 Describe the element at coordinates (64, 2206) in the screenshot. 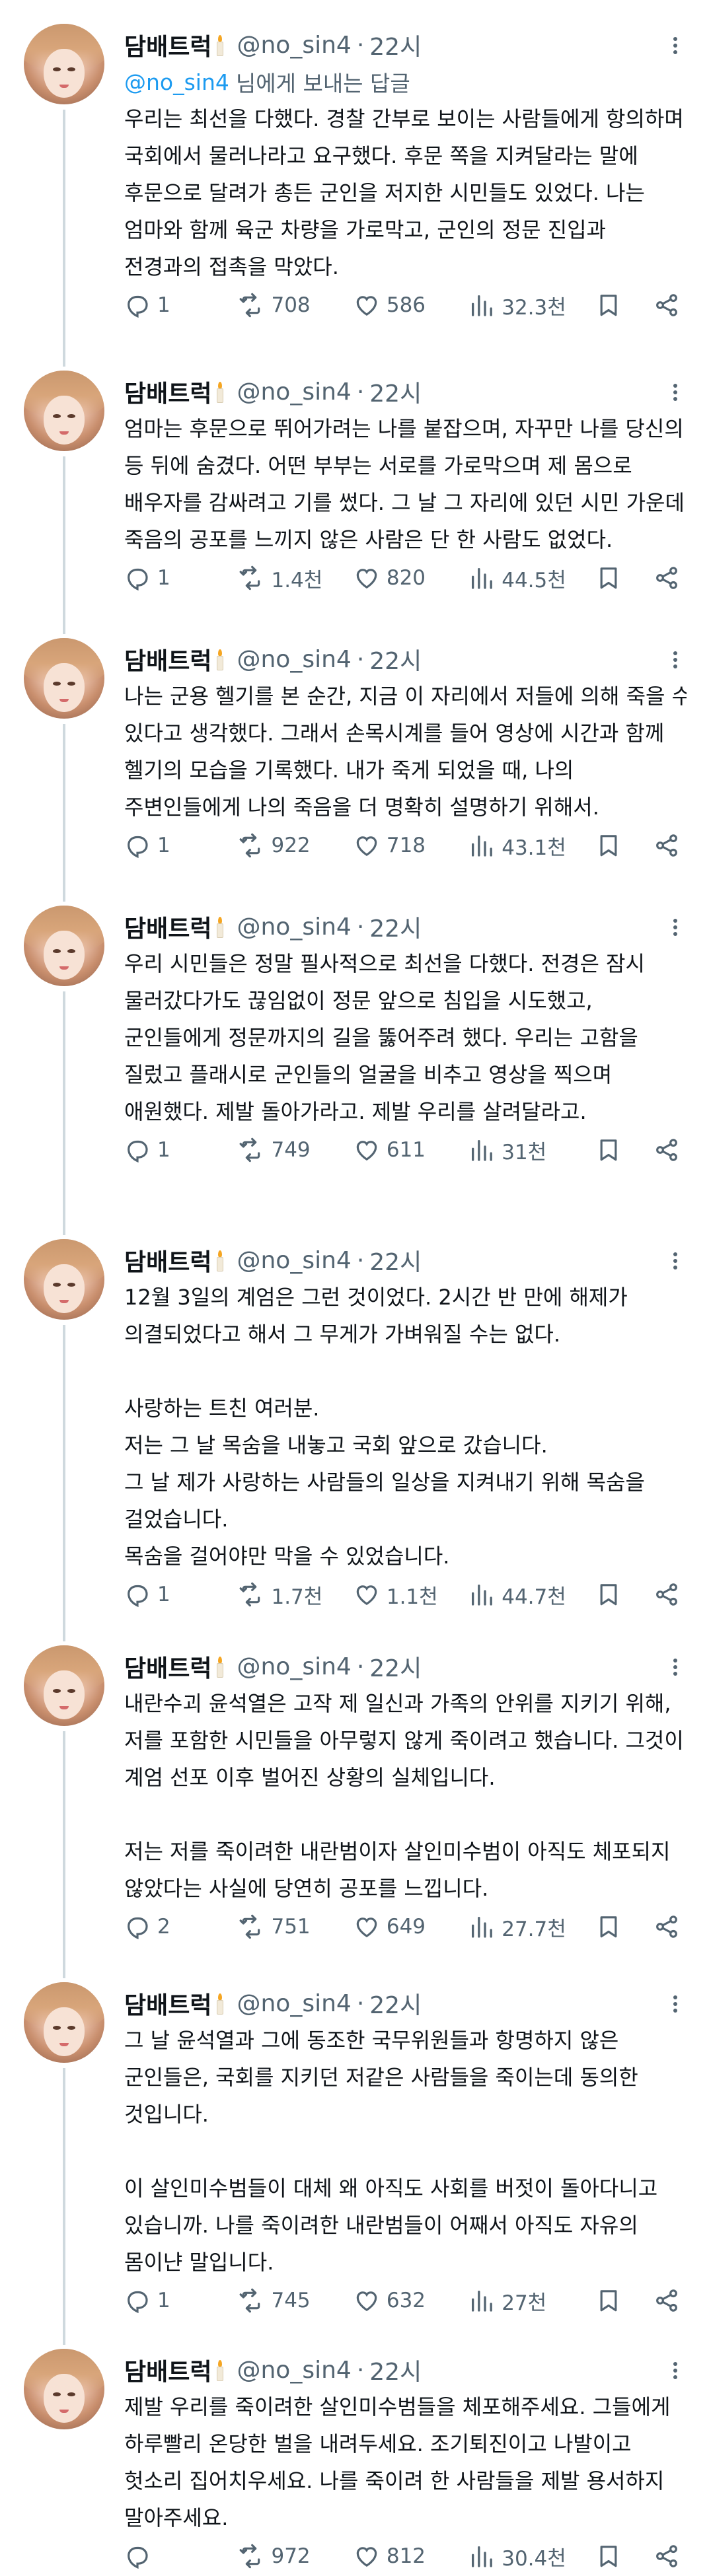

I see `thread-line` at that location.